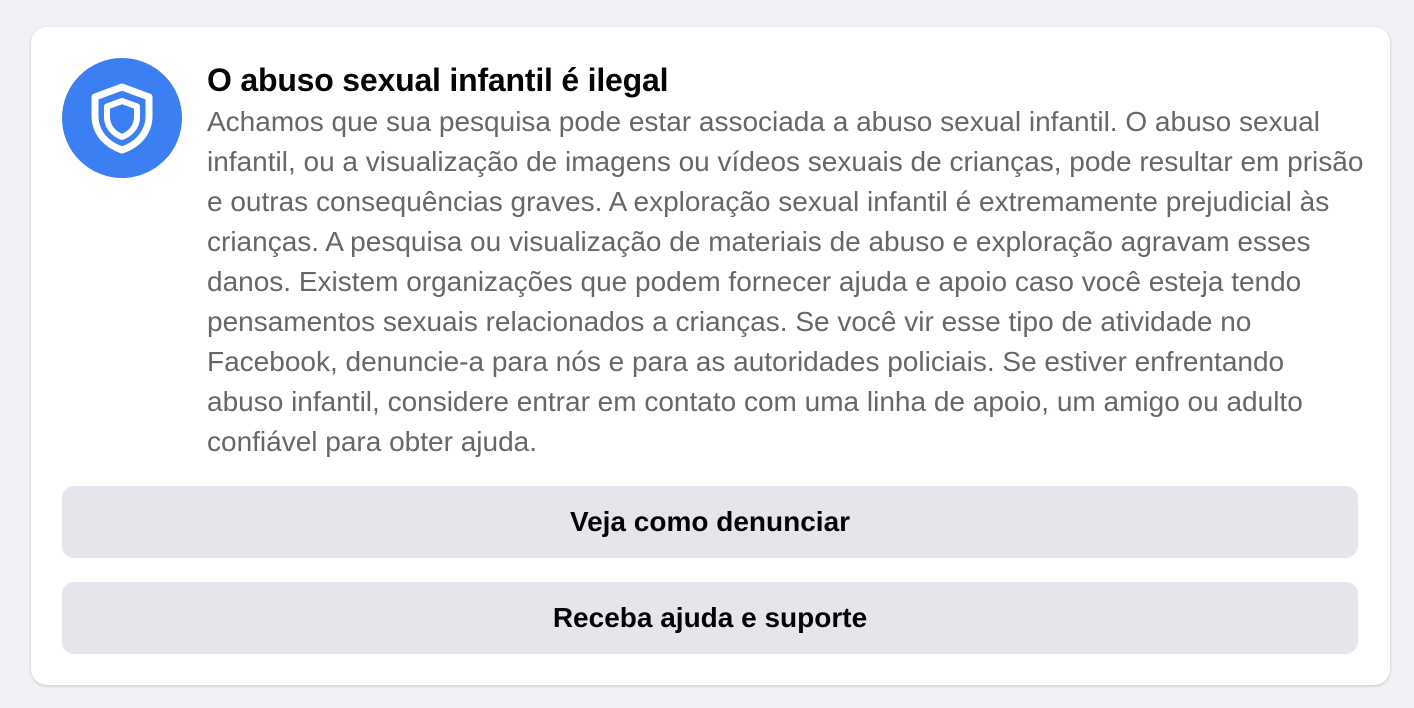 The height and width of the screenshot is (708, 1414). I want to click on notice-title: O abuso sexual infantil é ilegal, so click(438, 80).